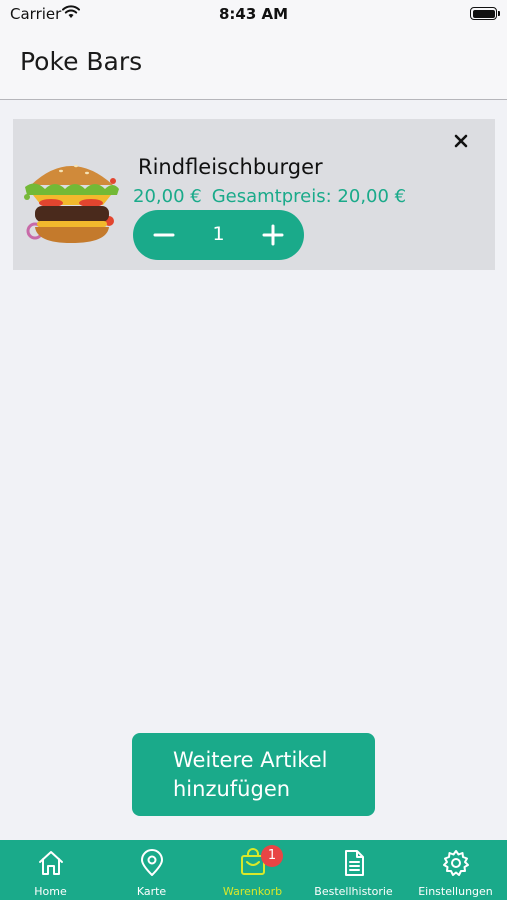 The height and width of the screenshot is (900, 507). I want to click on price-line: 20,00 € Gesamtpreis: 20,00 €, so click(269, 196).